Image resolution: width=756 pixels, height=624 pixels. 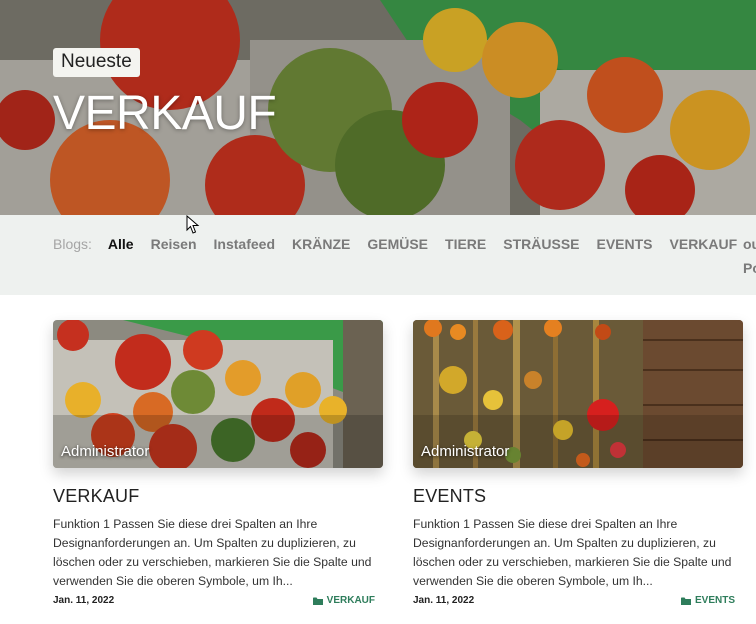 What do you see at coordinates (121, 244) in the screenshot?
I see `filter-item-alle: Alle` at bounding box center [121, 244].